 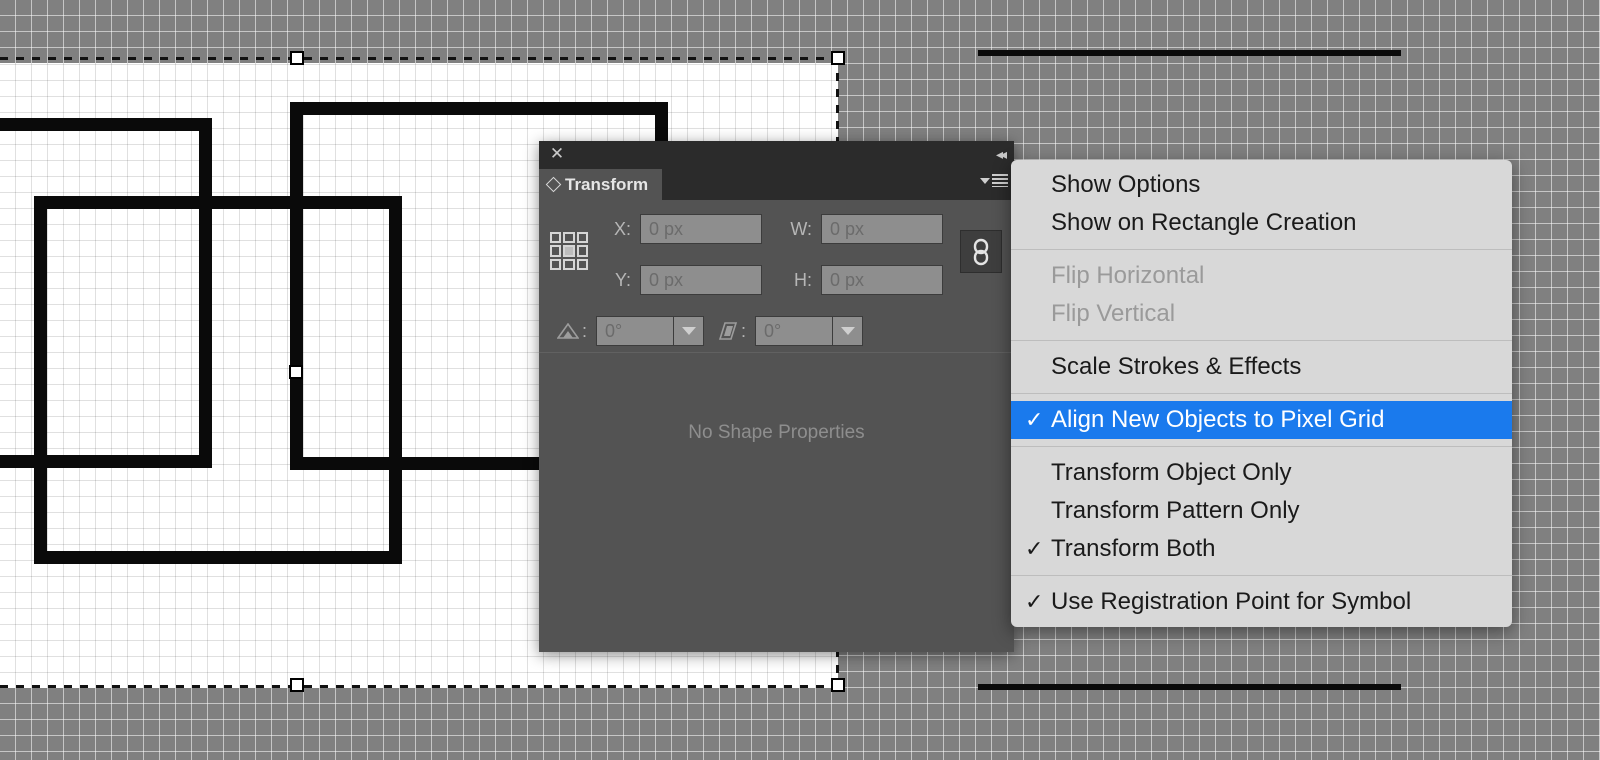 I want to click on menu-item: Transform Object Only, so click(x=1261, y=473).